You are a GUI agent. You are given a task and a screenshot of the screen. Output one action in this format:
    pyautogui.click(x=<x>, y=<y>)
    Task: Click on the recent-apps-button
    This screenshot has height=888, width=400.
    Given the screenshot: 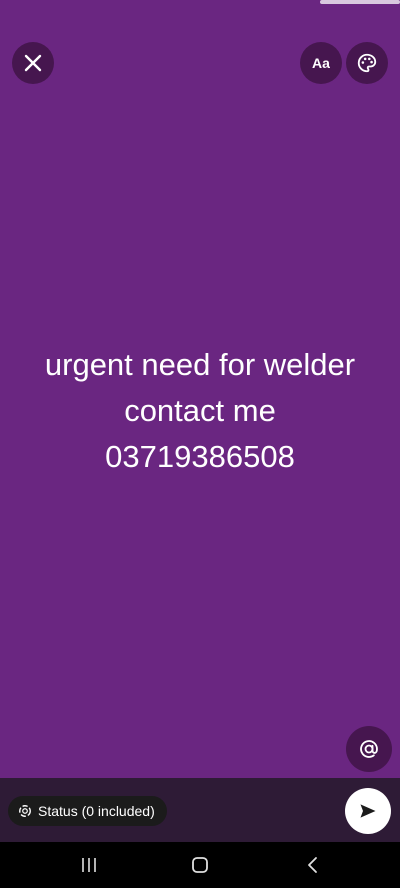 What is the action you would take?
    pyautogui.click(x=89, y=865)
    